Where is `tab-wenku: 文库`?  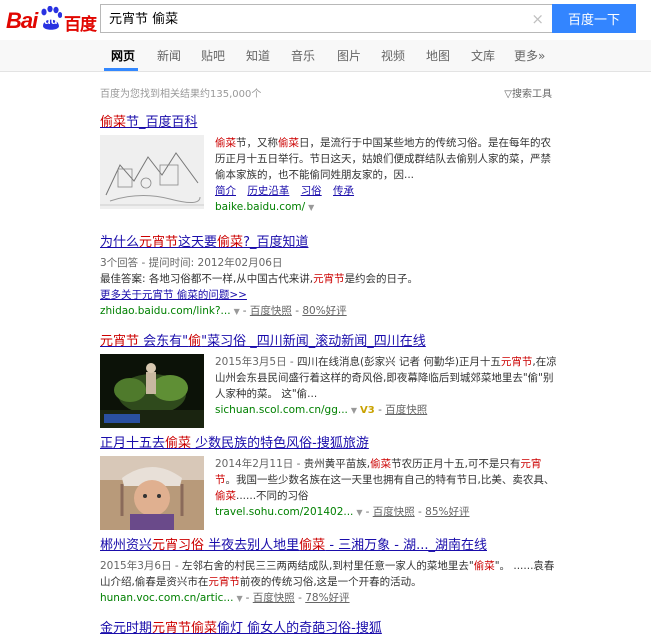
tab-wenku: 文库 is located at coordinates (483, 55).